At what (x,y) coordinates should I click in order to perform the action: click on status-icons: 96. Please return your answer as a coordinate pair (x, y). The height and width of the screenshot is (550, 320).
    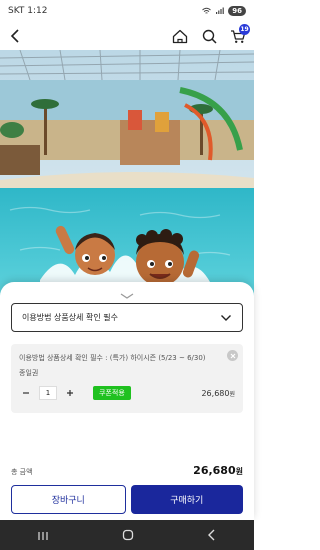
    Looking at the image, I should click on (224, 11).